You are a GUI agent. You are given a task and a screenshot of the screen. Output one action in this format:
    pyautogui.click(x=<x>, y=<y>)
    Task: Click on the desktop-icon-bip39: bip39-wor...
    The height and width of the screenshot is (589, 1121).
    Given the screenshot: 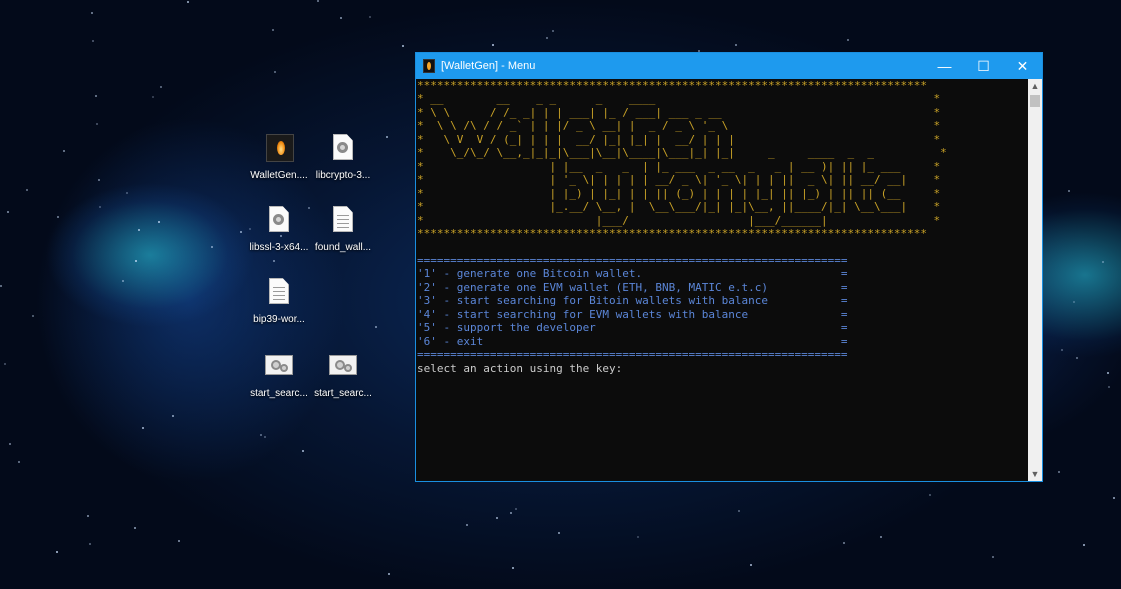 What is the action you would take?
    pyautogui.click(x=279, y=301)
    